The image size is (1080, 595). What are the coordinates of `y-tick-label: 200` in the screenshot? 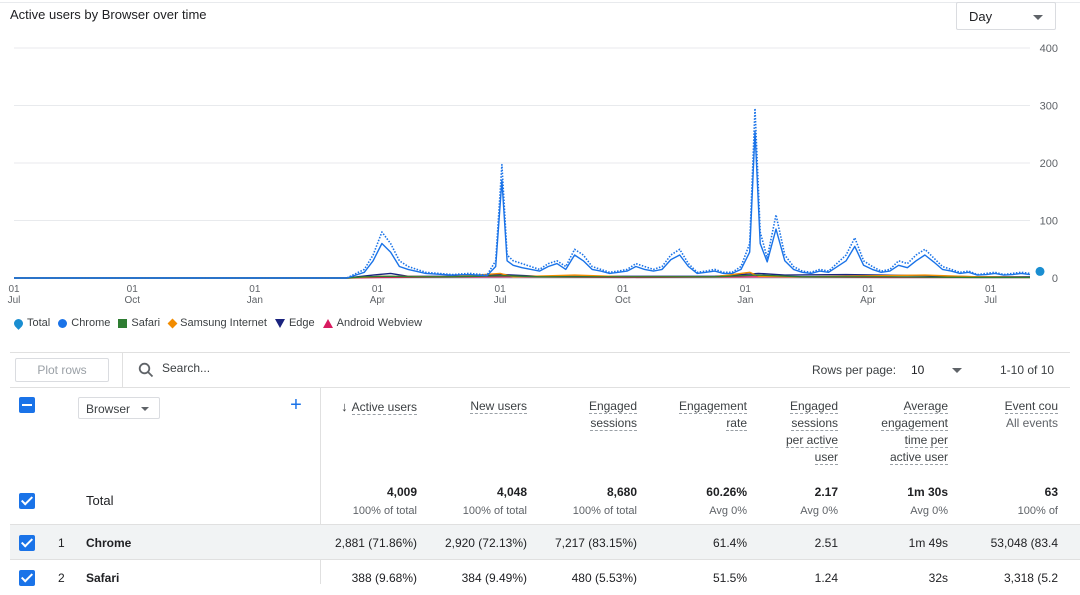 It's located at (1049, 164).